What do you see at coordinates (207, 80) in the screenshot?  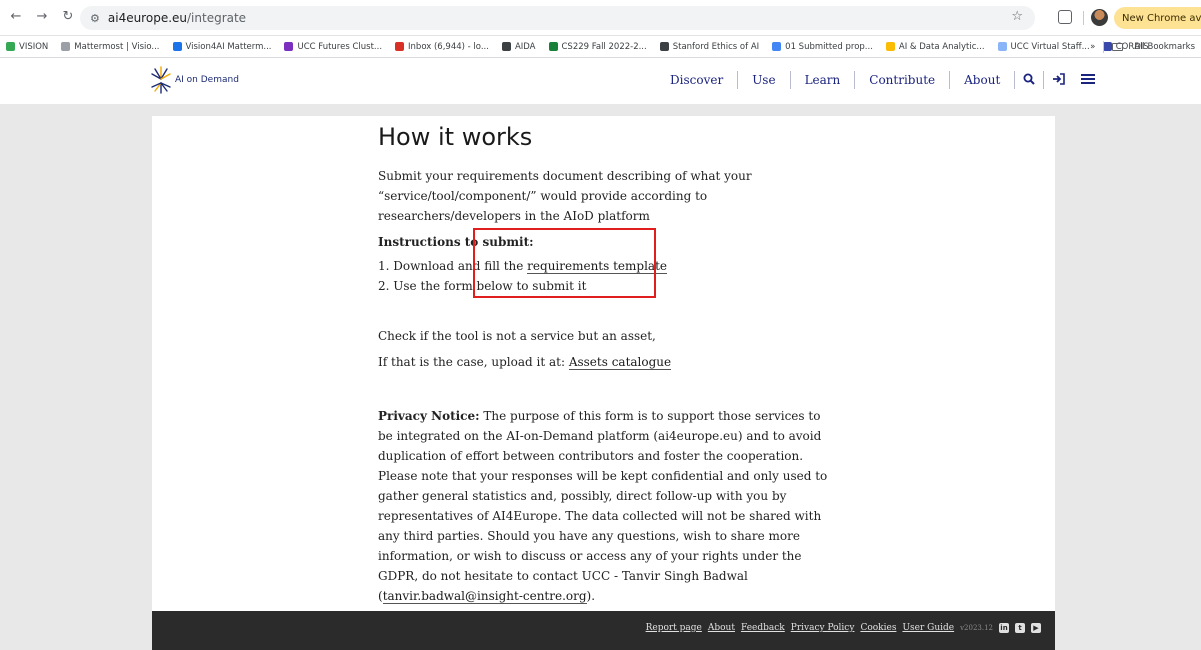 I see `logo-text: AI on Demand` at bounding box center [207, 80].